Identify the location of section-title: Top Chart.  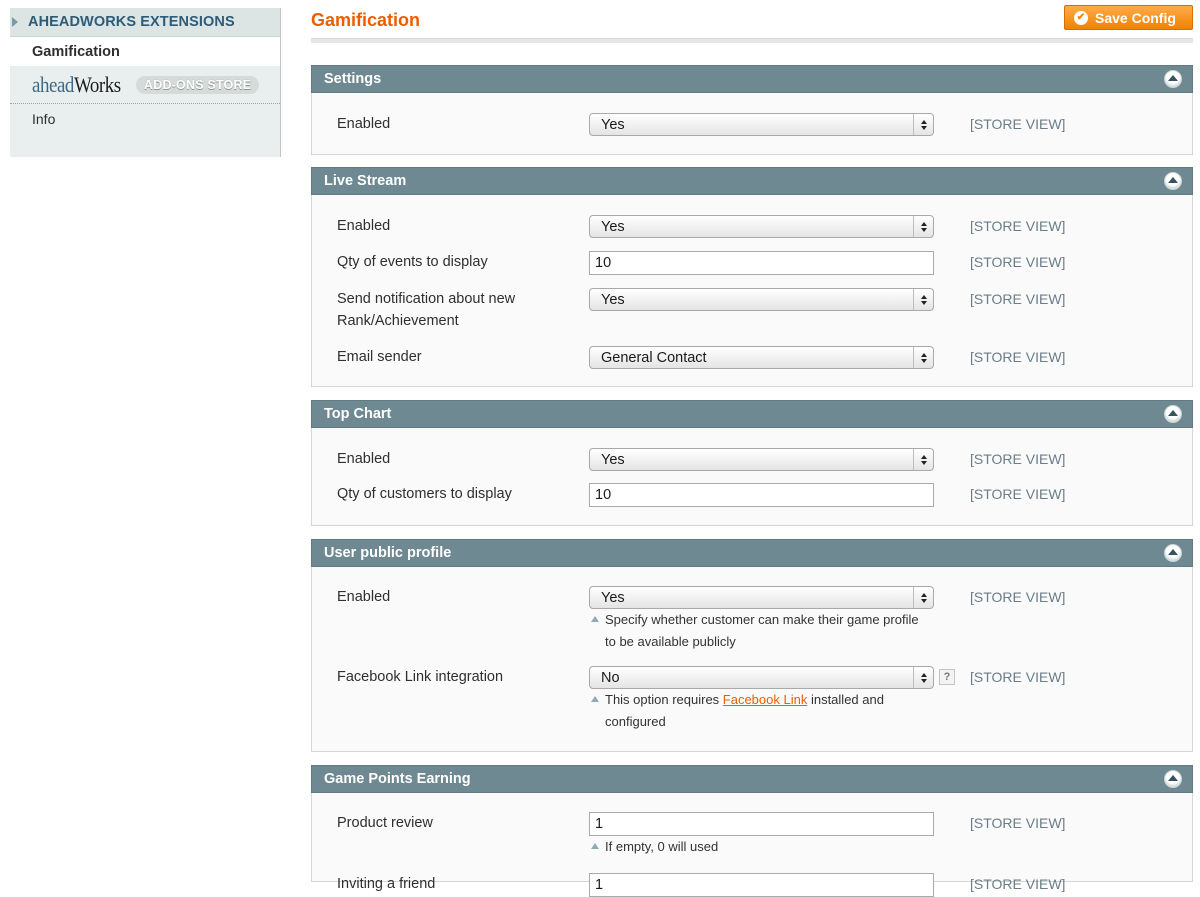
(358, 414).